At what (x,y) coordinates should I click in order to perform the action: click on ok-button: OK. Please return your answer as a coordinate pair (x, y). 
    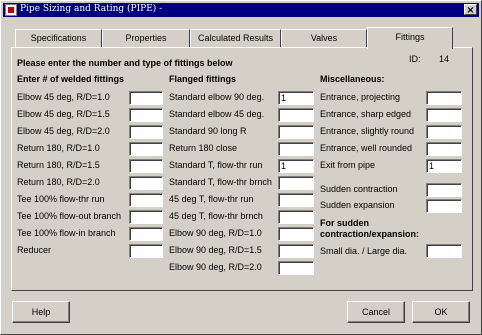
    Looking at the image, I should click on (441, 312).